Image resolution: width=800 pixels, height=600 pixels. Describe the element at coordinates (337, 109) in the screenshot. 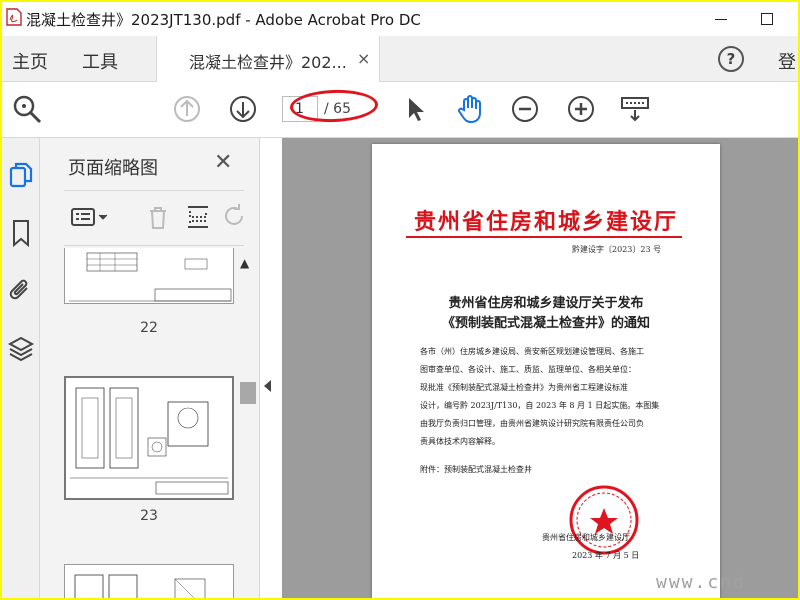

I see `page-total: / 65` at that location.